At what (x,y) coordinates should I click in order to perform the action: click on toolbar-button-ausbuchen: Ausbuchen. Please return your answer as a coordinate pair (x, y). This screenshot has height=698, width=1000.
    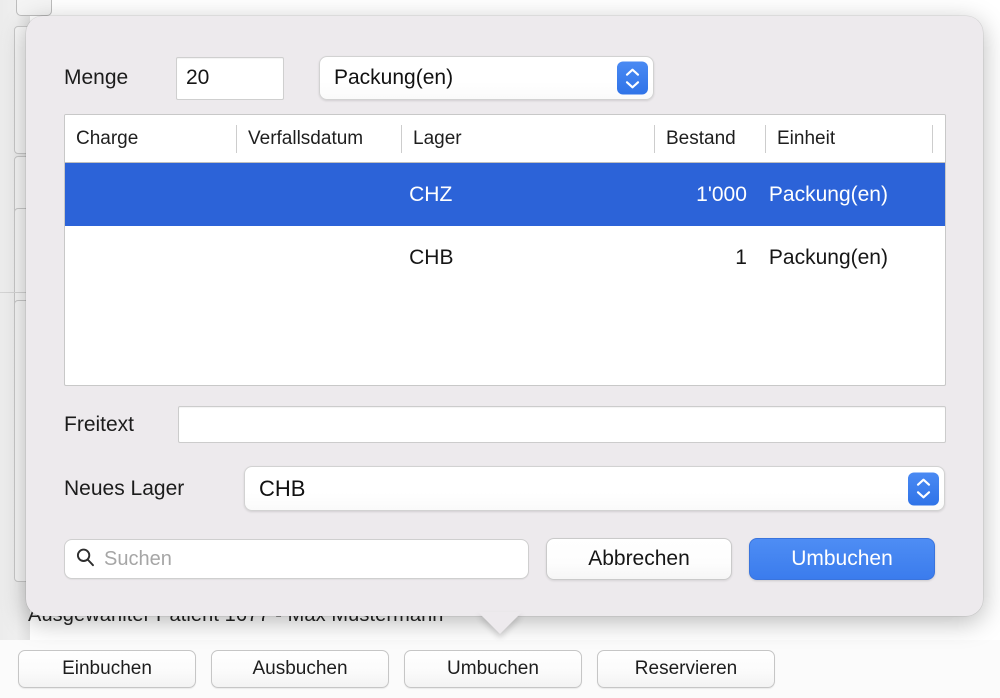
    Looking at the image, I should click on (300, 669).